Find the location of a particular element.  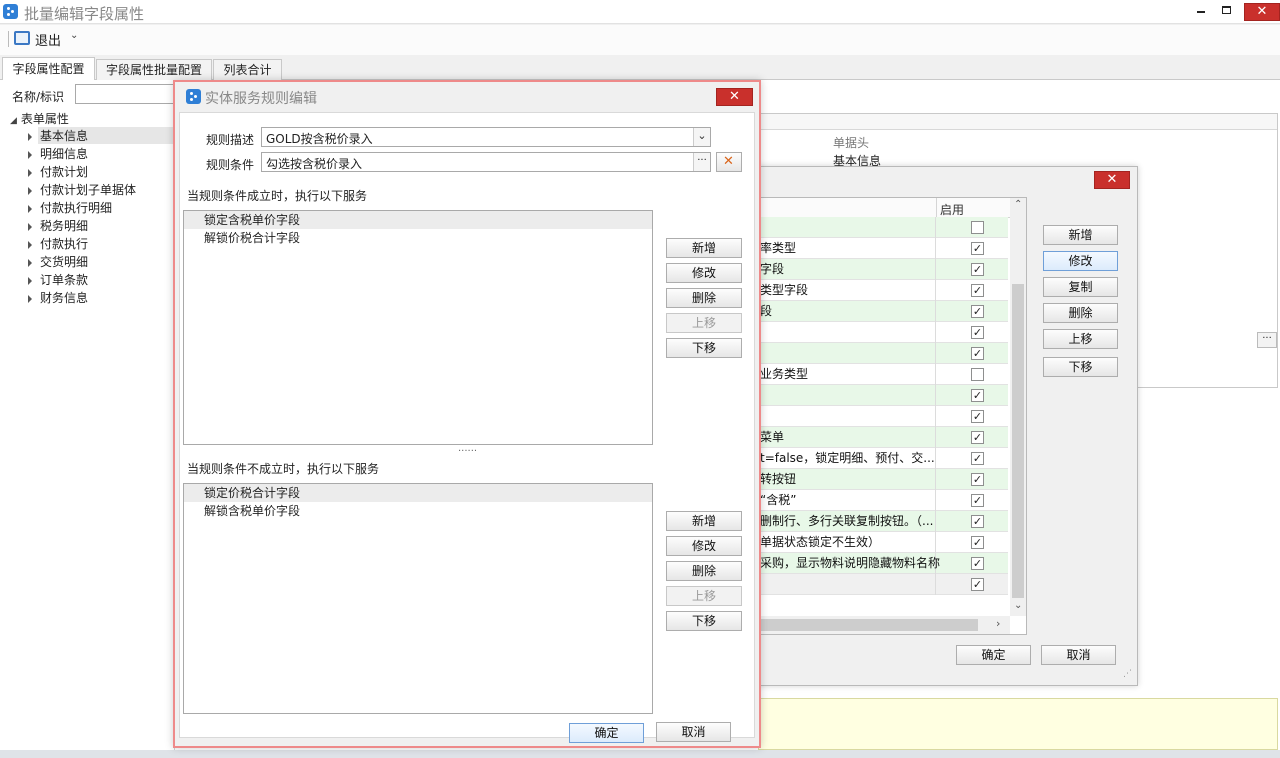

restore-icon is located at coordinates (1226, 10).